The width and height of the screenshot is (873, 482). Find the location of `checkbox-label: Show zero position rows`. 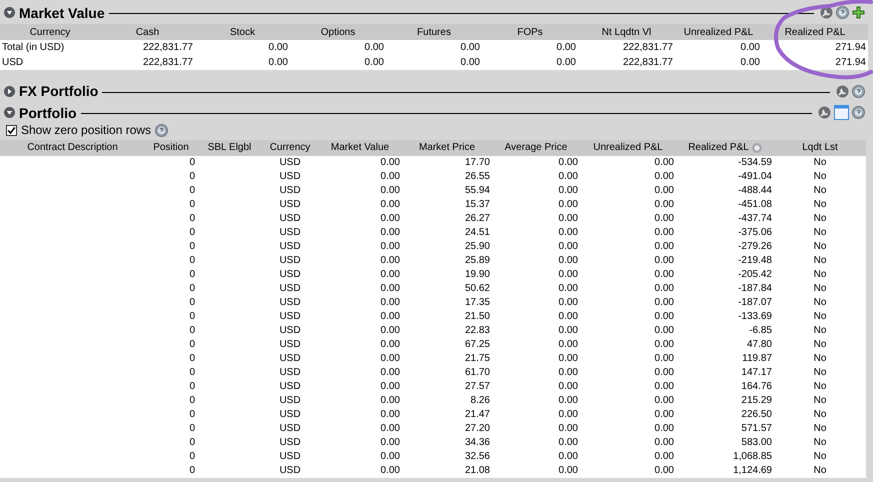

checkbox-label: Show zero position rows is located at coordinates (86, 130).